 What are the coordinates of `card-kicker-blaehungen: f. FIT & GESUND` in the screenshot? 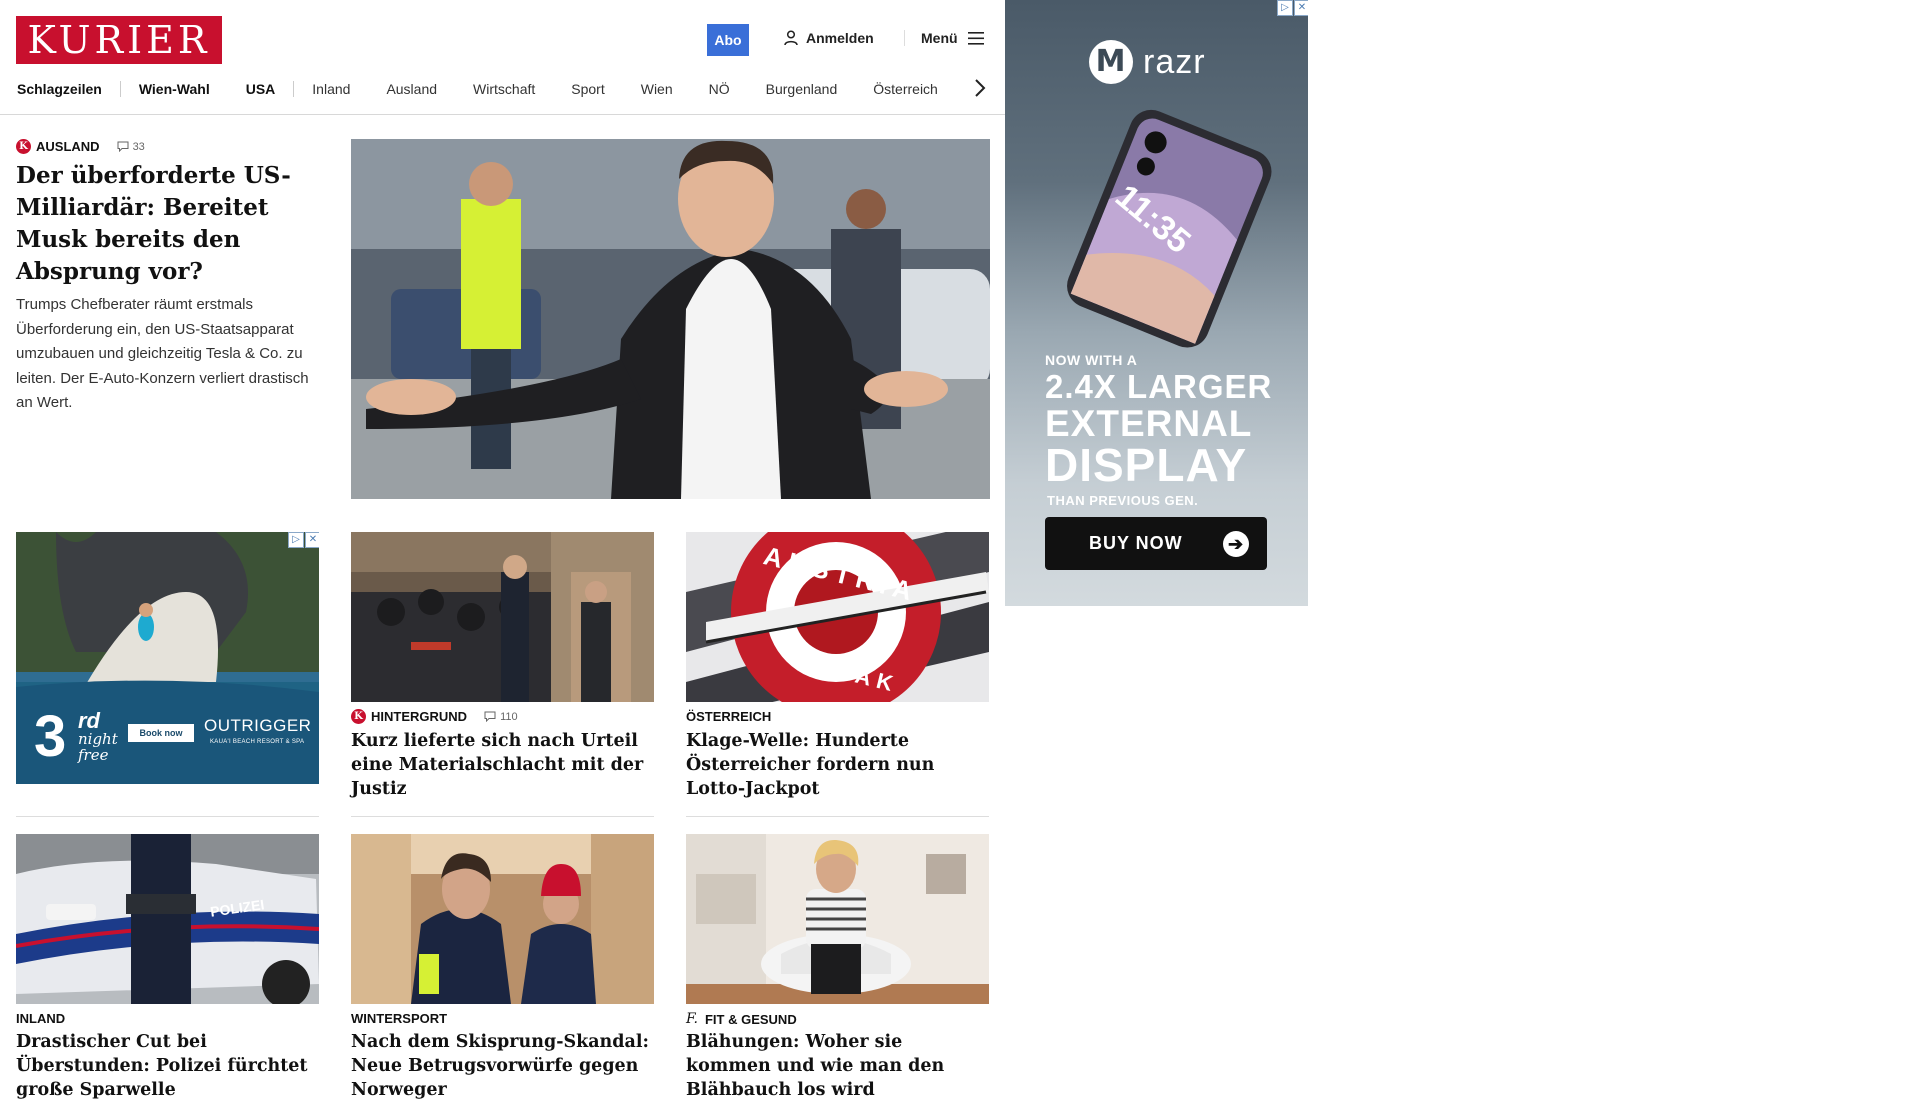 It's located at (741, 1019).